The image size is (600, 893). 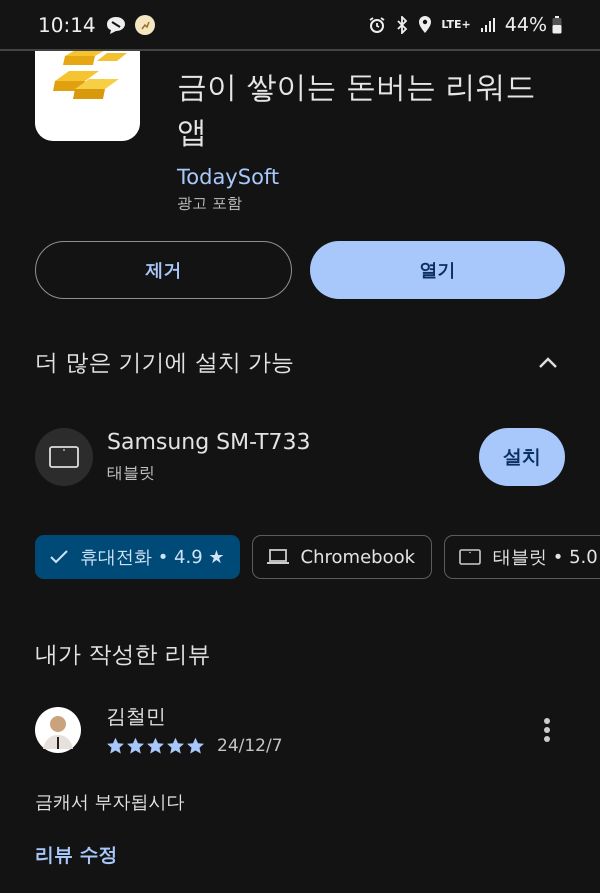 What do you see at coordinates (163, 270) in the screenshot?
I see `uninstall-button: 제거` at bounding box center [163, 270].